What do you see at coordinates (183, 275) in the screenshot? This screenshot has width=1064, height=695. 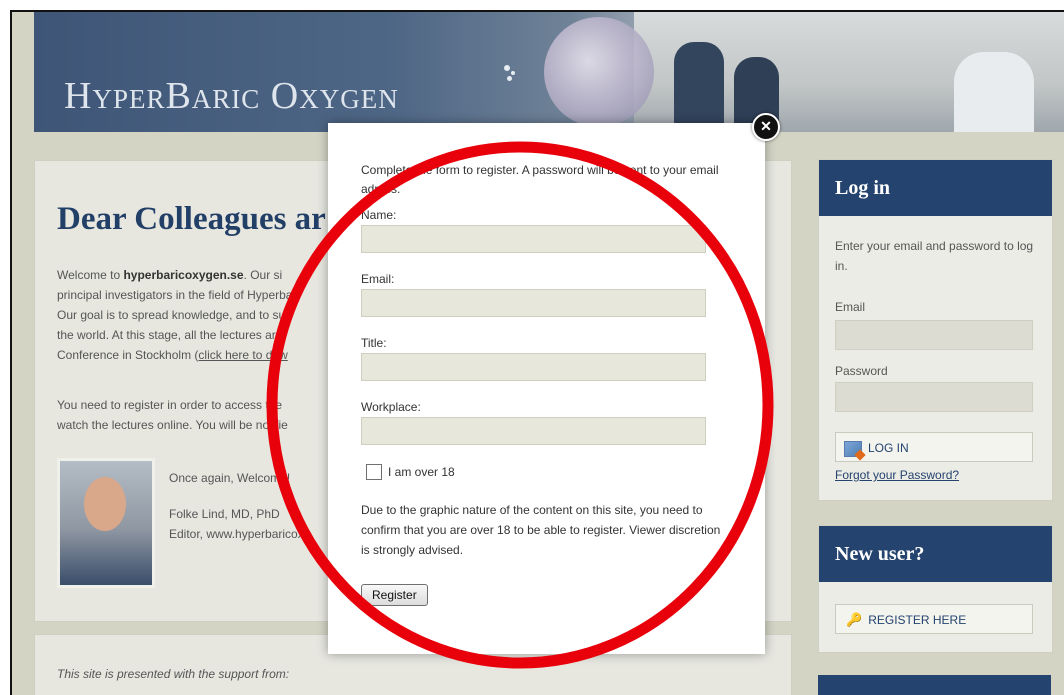 I see `site-name: hyperbaricoxygen.se` at bounding box center [183, 275].